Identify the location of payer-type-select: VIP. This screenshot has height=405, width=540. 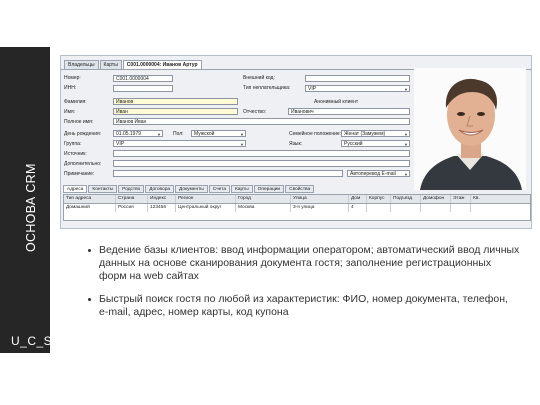
(357, 88).